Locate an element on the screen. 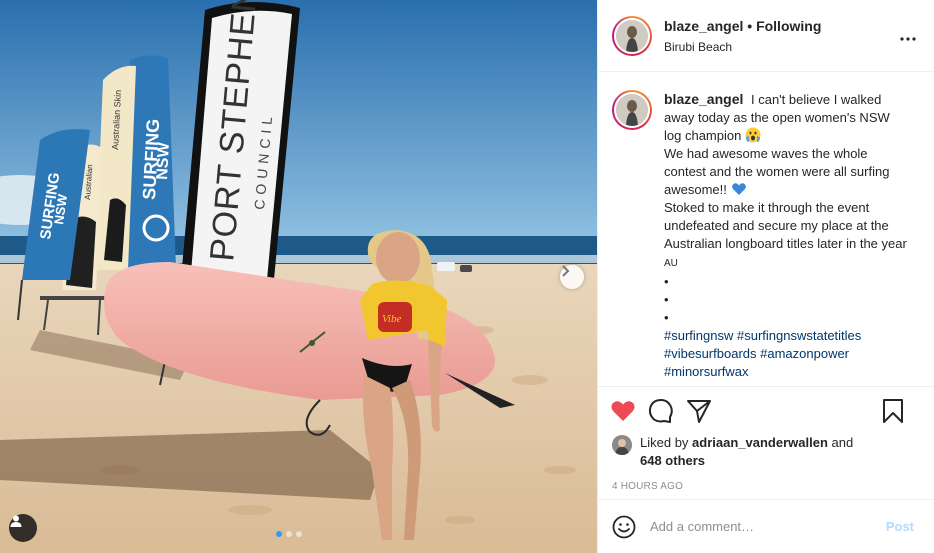 Image resolution: width=934 pixels, height=553 pixels. add-comment-bar: Post is located at coordinates (766, 526).